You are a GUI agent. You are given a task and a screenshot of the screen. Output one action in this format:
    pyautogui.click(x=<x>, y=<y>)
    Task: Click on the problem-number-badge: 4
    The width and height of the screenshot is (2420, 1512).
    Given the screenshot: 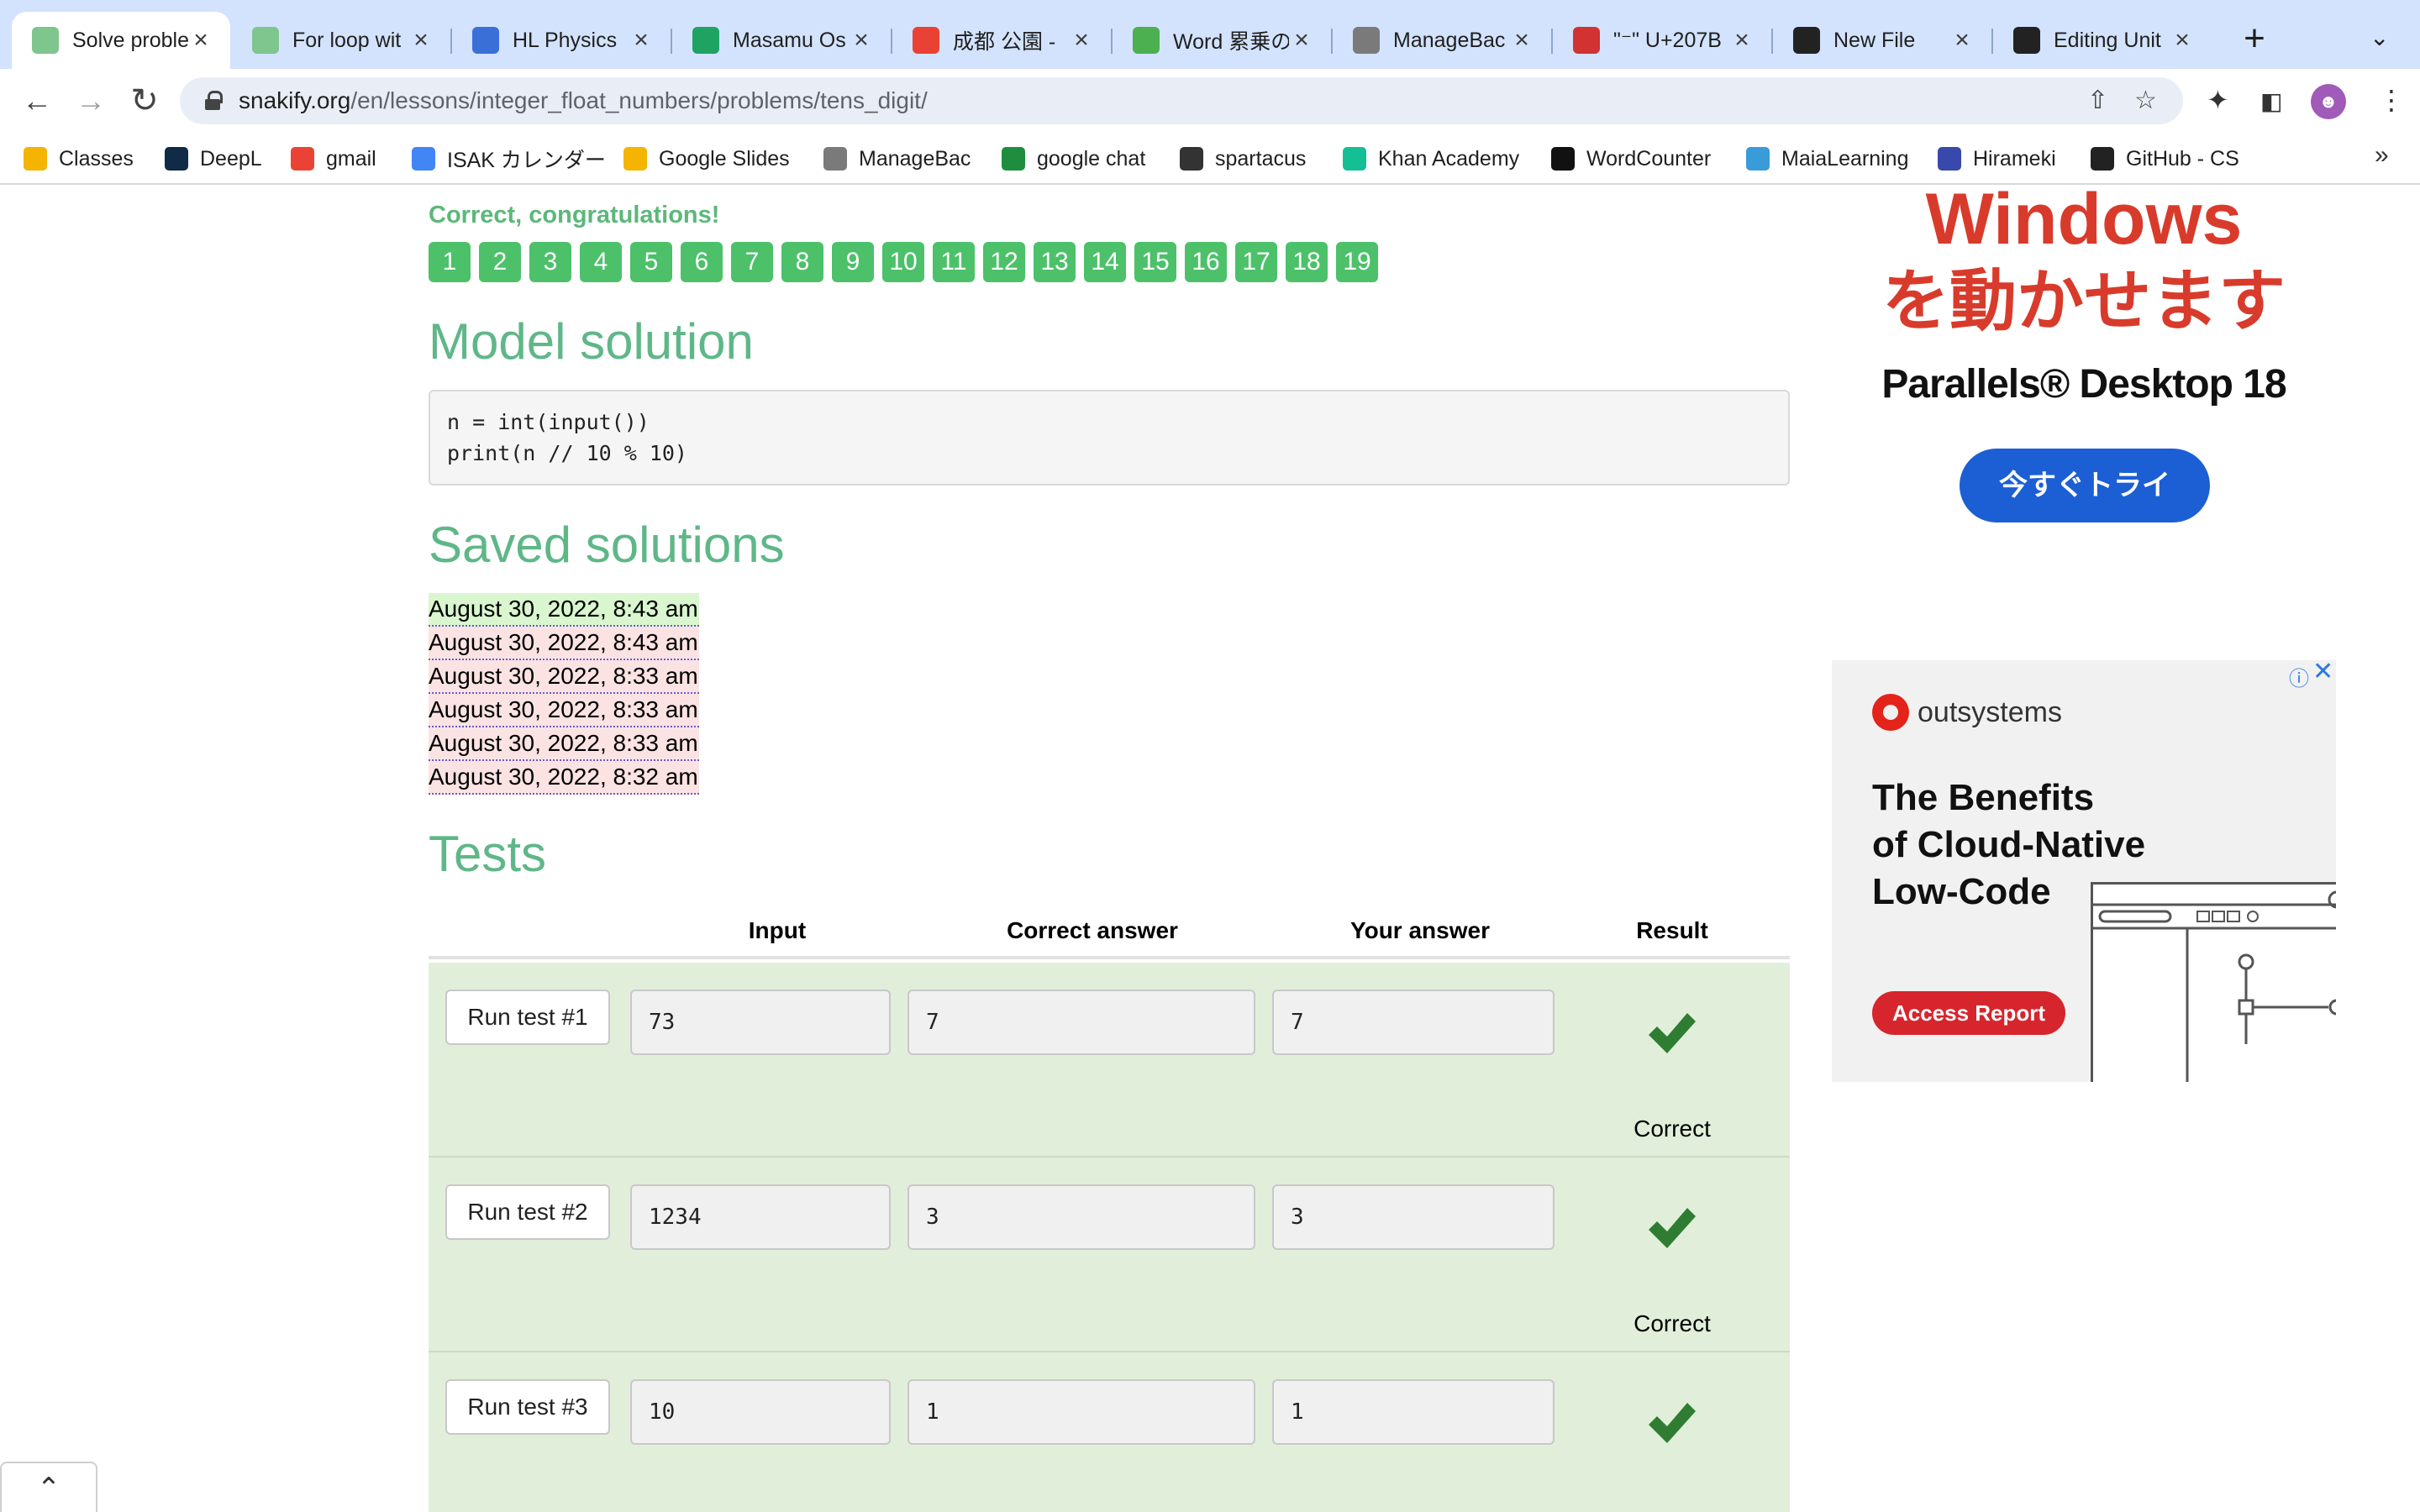 What is the action you would take?
    pyautogui.click(x=601, y=262)
    